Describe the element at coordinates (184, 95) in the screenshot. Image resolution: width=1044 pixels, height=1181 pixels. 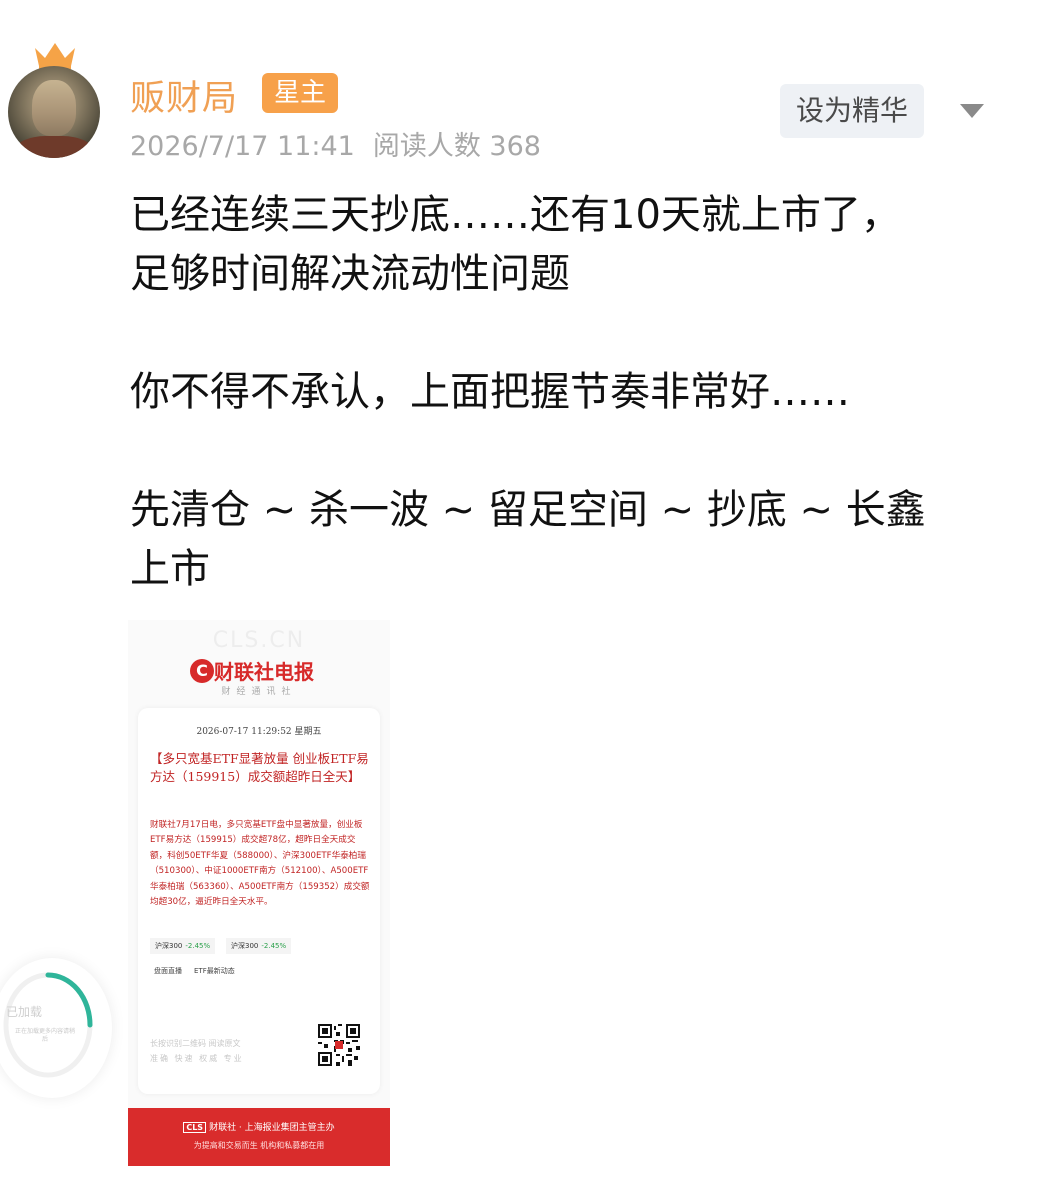
I see `author-name: 贩财局` at that location.